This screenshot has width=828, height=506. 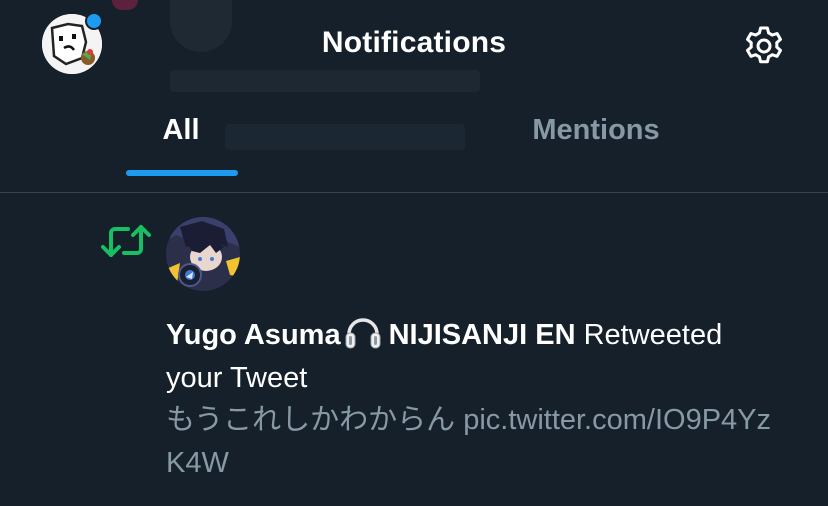 I want to click on tab-all: All, so click(x=194, y=140).